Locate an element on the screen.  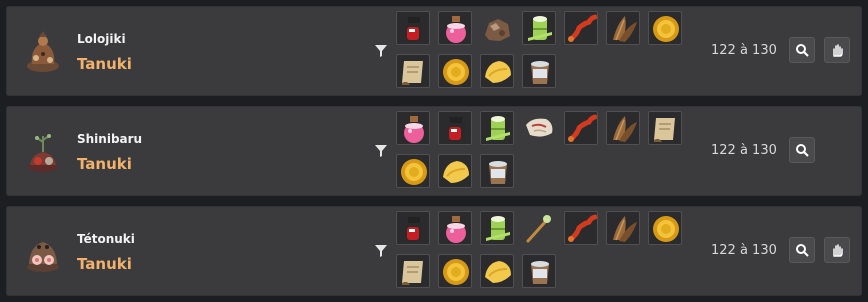
wand-stick-icon is located at coordinates (538, 229).